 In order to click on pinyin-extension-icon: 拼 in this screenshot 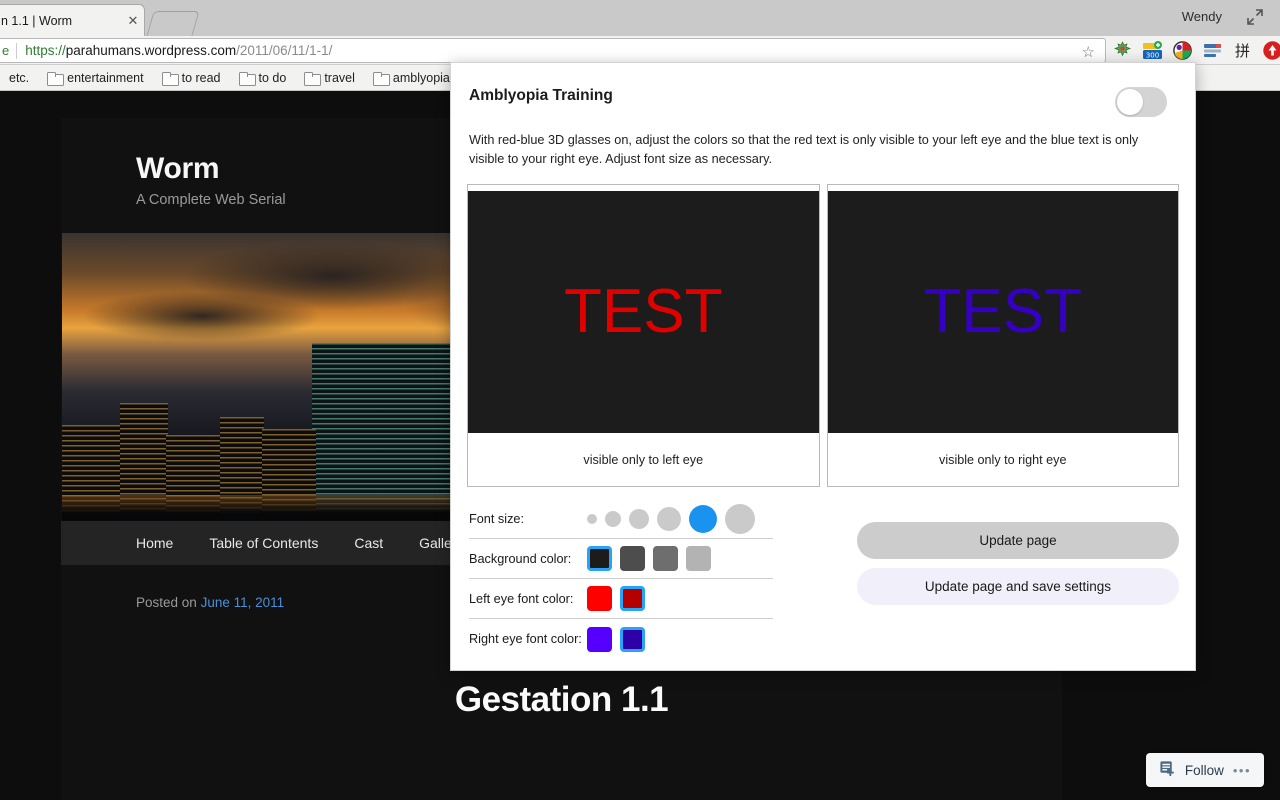, I will do `click(1242, 50)`.